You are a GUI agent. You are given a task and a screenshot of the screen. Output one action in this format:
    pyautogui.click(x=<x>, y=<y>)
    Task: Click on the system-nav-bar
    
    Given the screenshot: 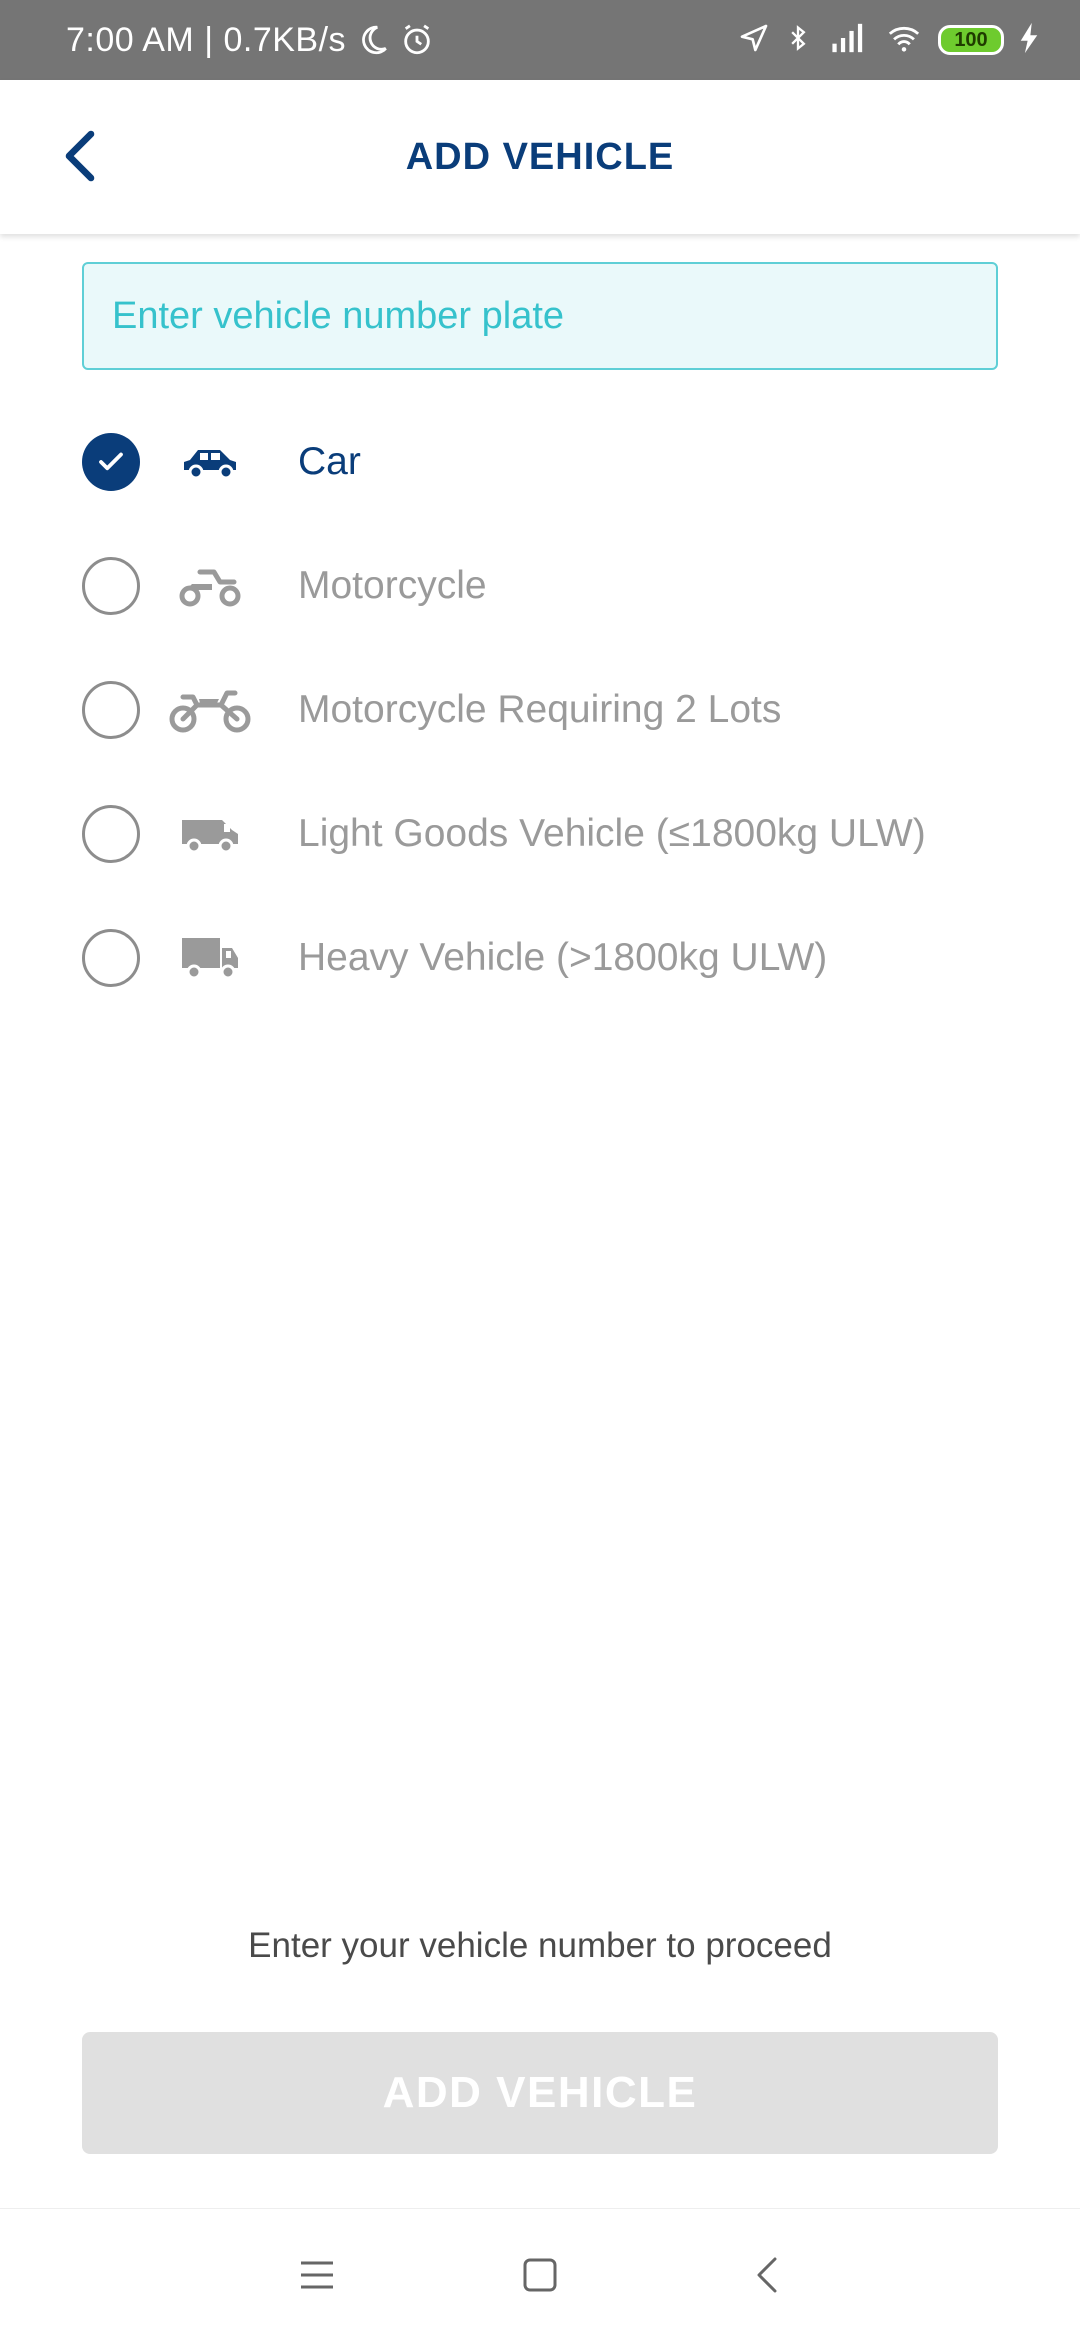 What is the action you would take?
    pyautogui.click(x=540, y=2274)
    